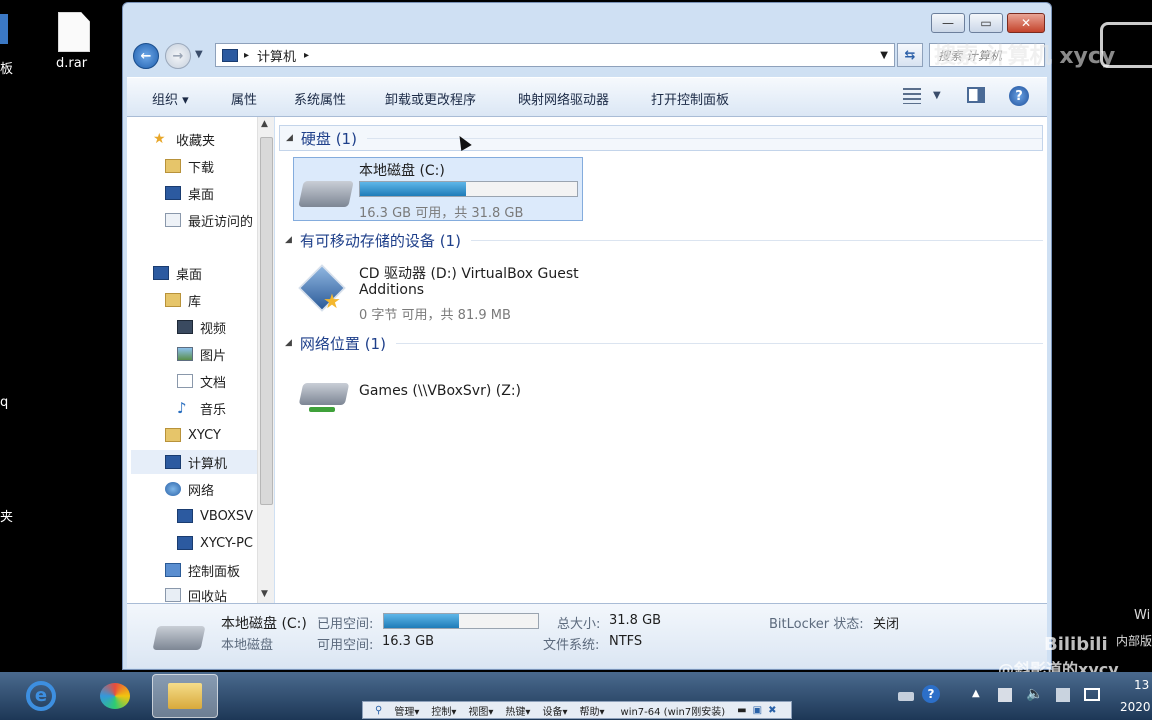  What do you see at coordinates (208, 464) in the screenshot?
I see `sidebar-item-label: 计算机` at bounding box center [208, 464].